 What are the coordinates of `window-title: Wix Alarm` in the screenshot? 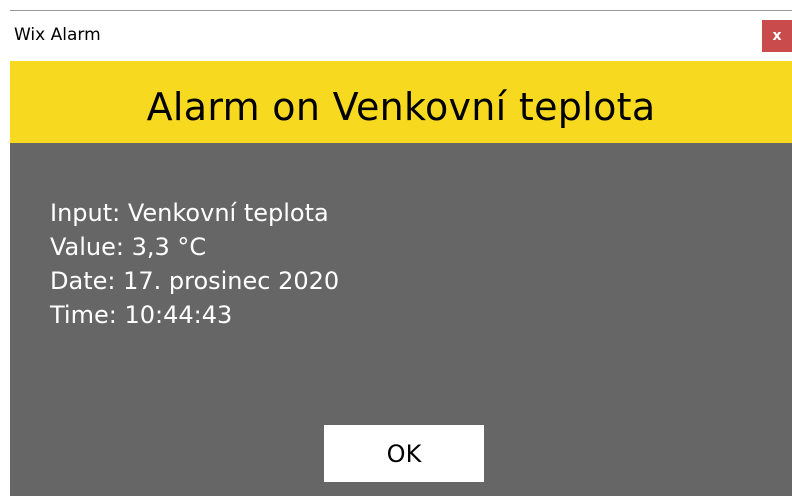 It's located at (57, 35).